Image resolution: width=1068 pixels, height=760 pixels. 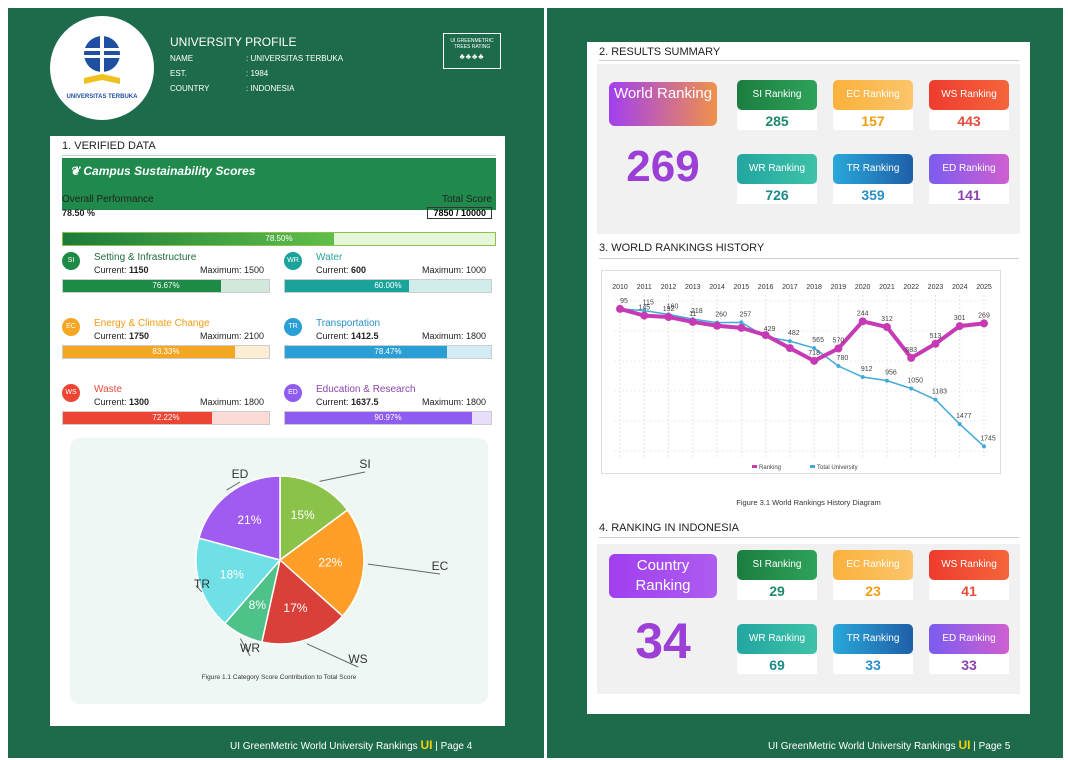 I want to click on metric-name: Water, so click(x=329, y=257).